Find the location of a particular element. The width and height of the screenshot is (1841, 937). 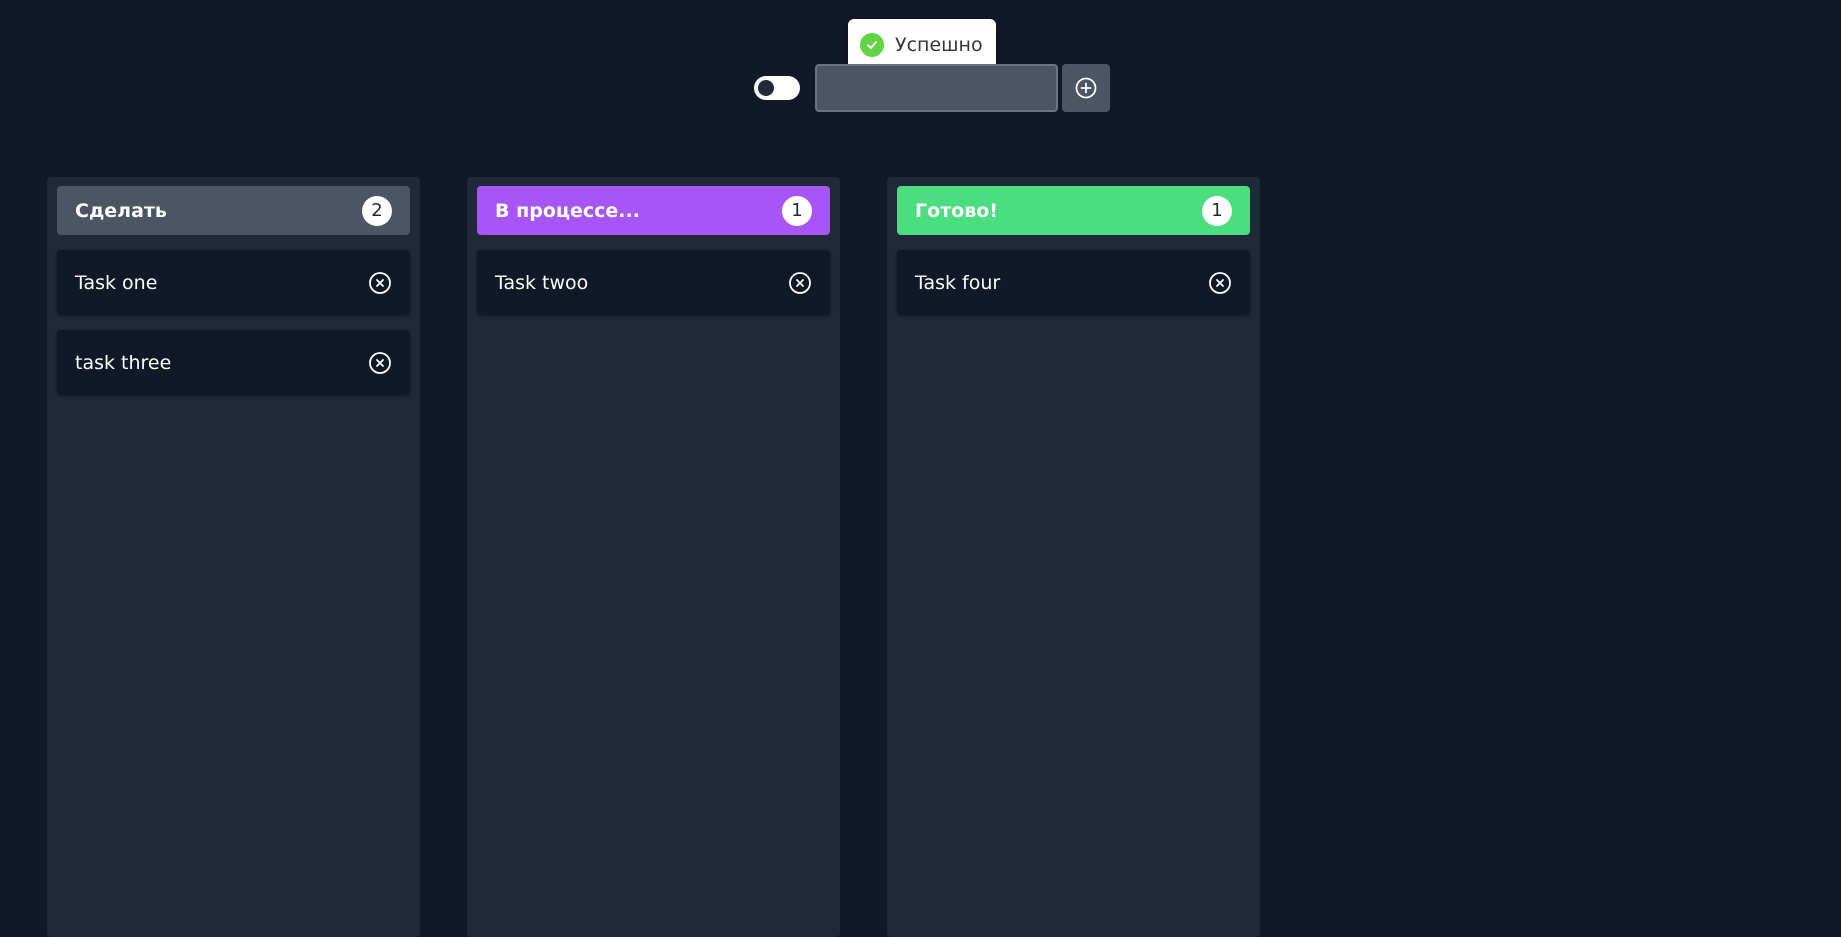

task-title: Task four is located at coordinates (958, 282).